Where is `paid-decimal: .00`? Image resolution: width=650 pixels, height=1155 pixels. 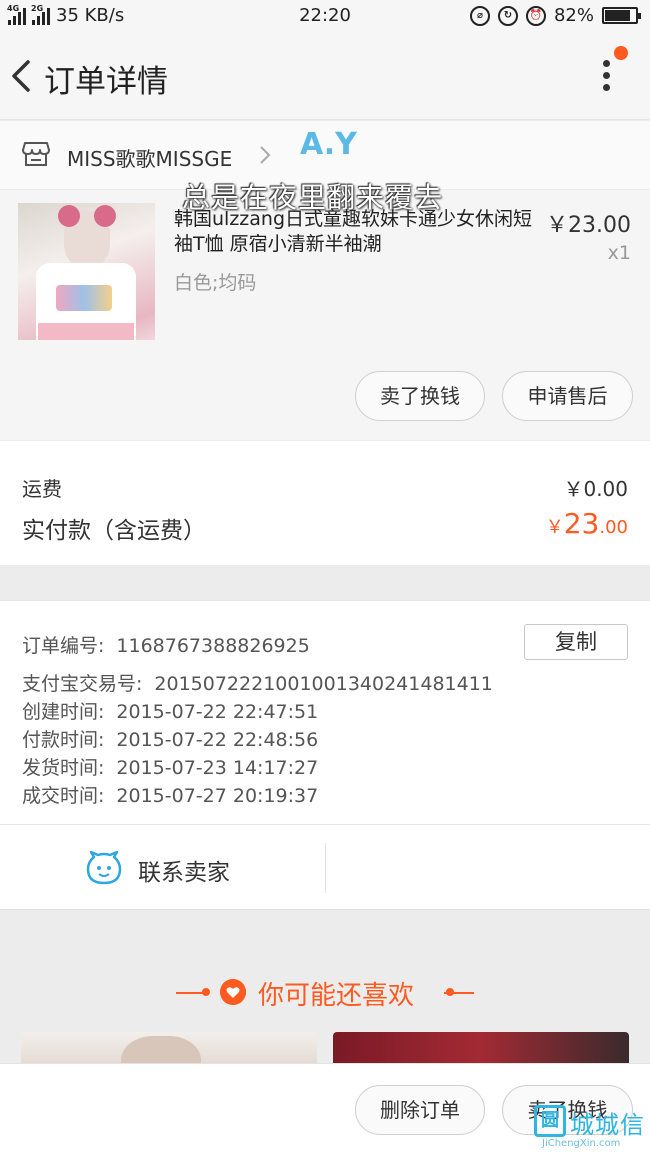
paid-decimal: .00 is located at coordinates (613, 527).